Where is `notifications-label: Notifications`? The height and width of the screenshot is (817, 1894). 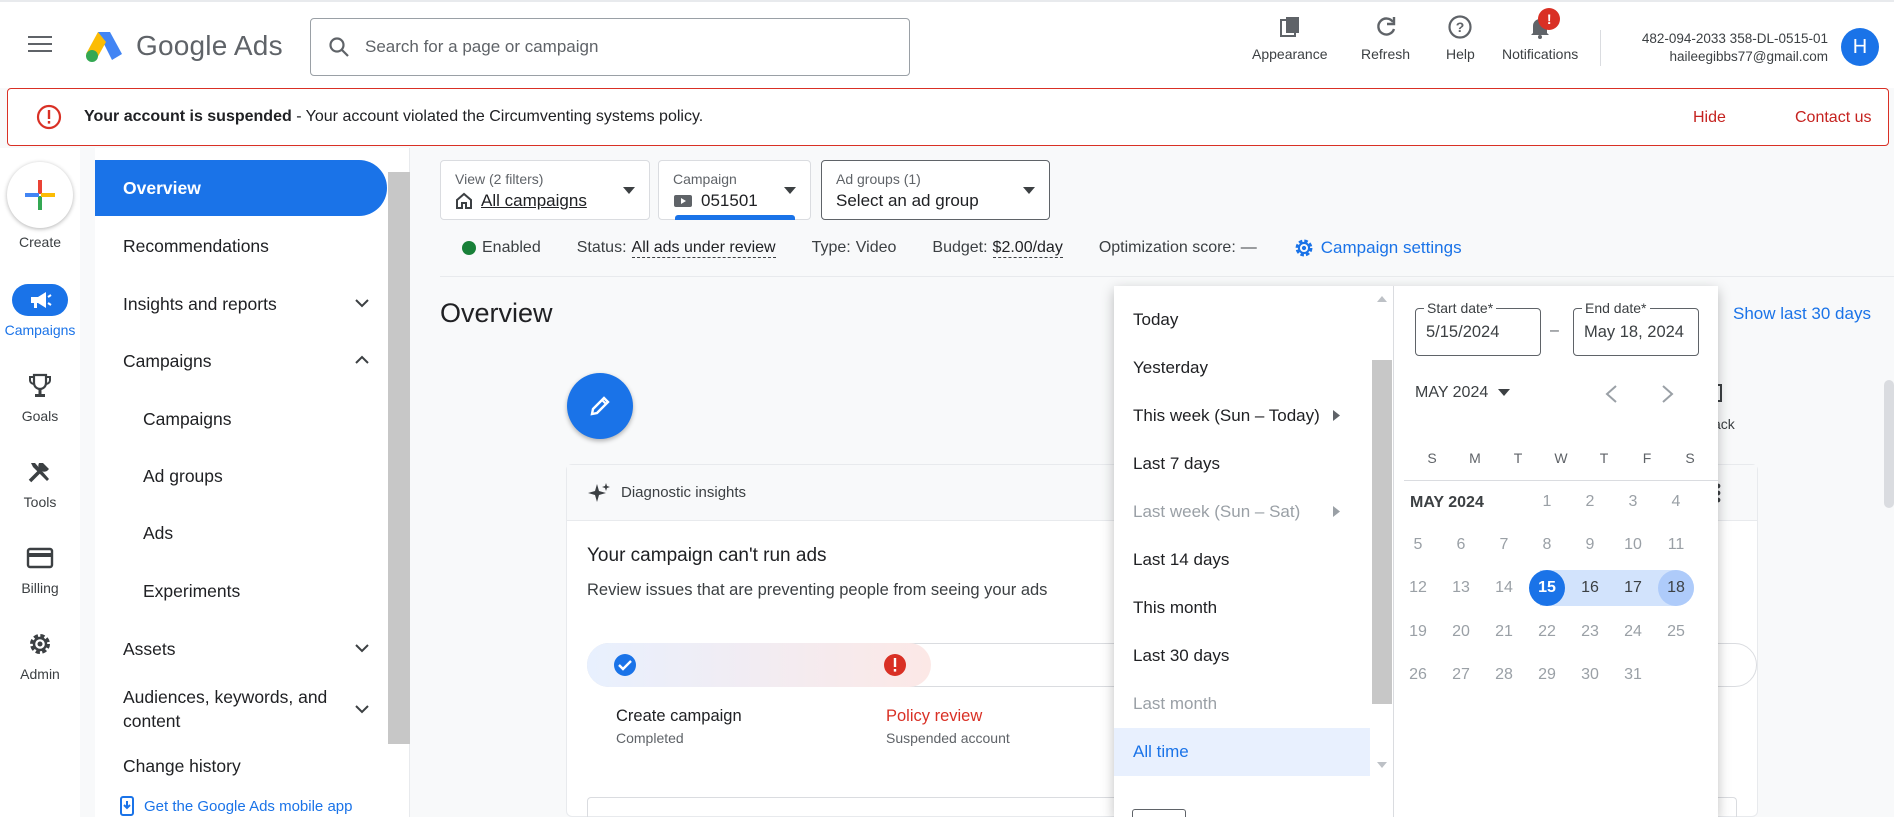 notifications-label: Notifications is located at coordinates (1540, 54).